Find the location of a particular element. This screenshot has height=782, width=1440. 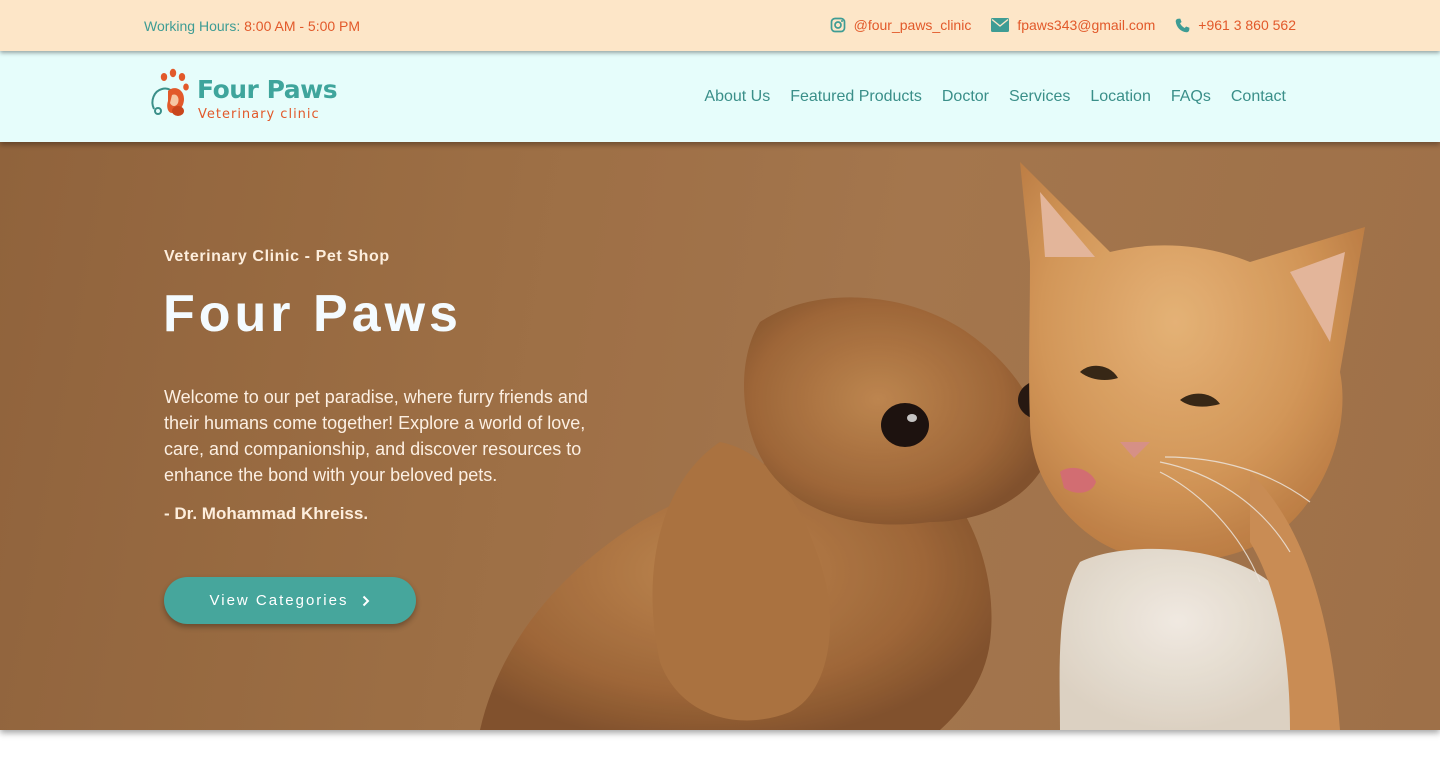

instagram-handle: @four_paws_clinic is located at coordinates (912, 25).